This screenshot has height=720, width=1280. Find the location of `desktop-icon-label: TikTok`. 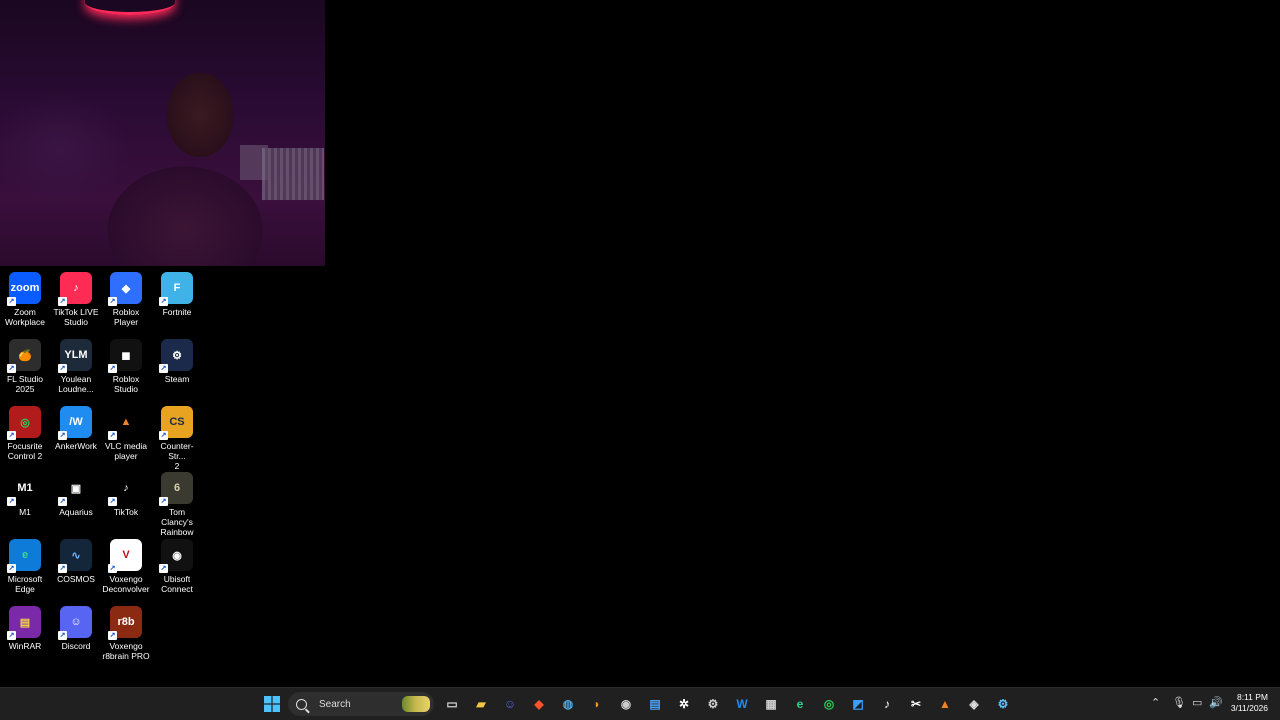

desktop-icon-label: TikTok is located at coordinates (126, 512).